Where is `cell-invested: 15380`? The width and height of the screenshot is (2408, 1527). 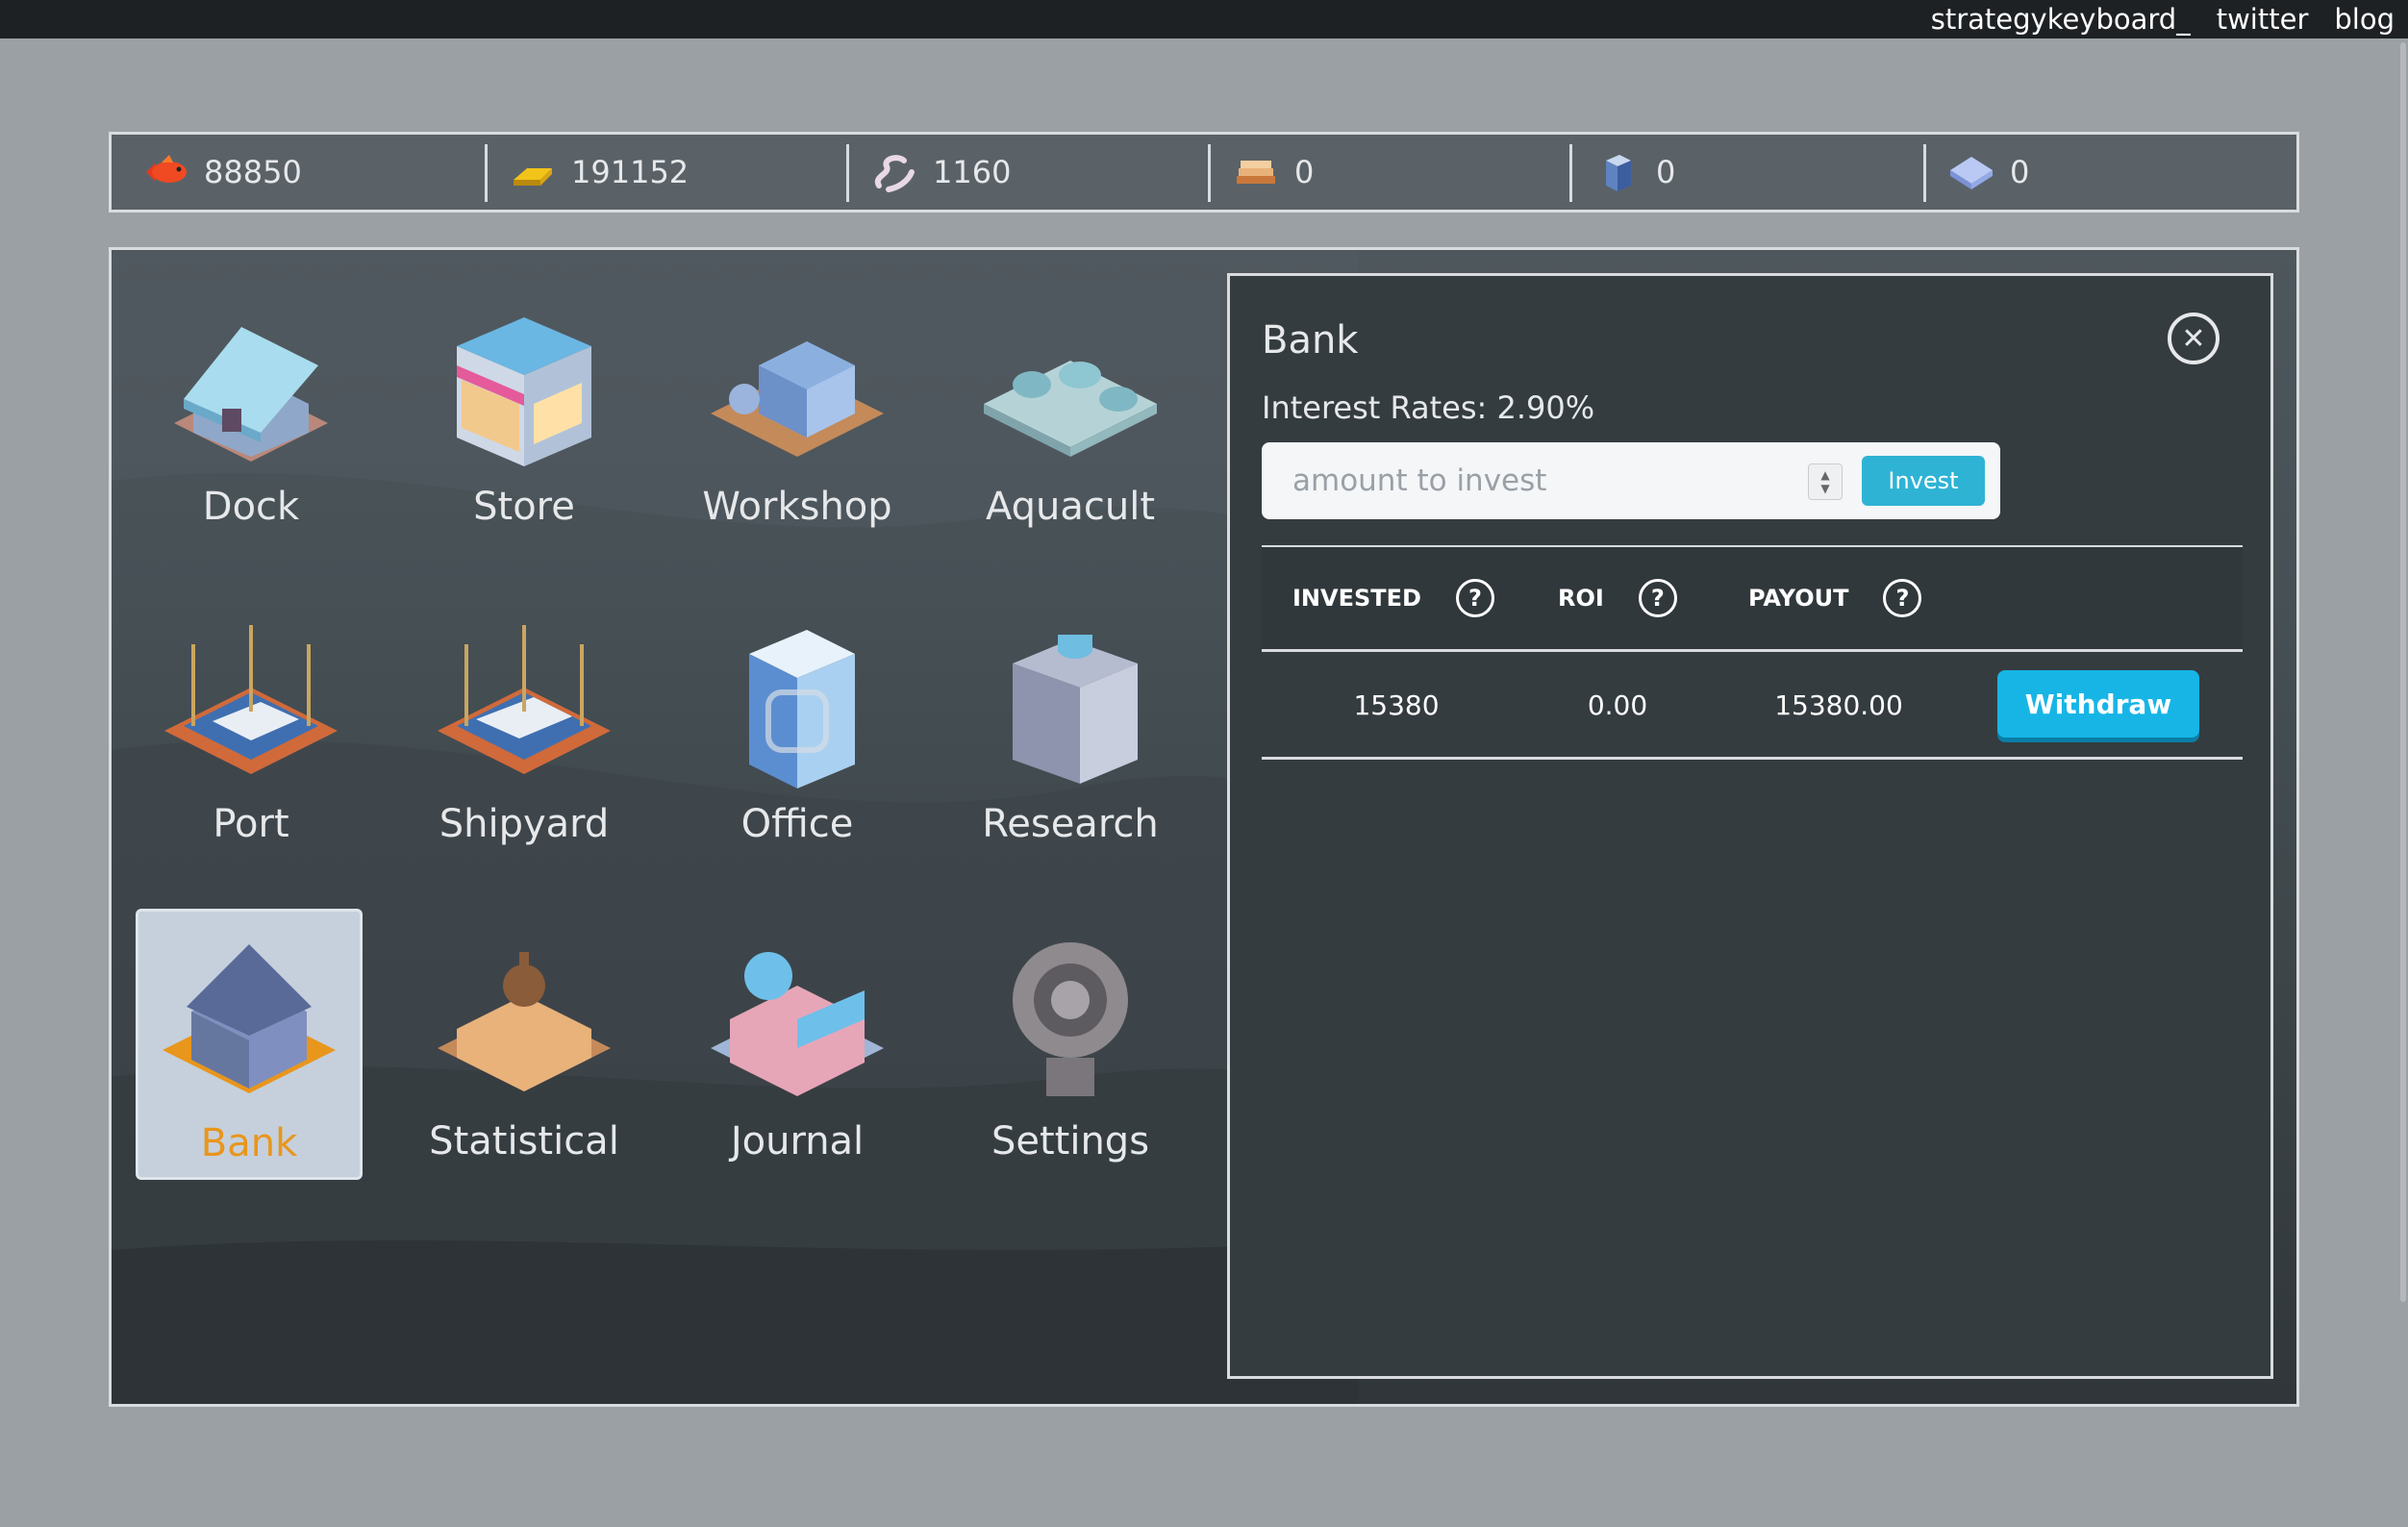
cell-invested: 15380 is located at coordinates (1396, 704).